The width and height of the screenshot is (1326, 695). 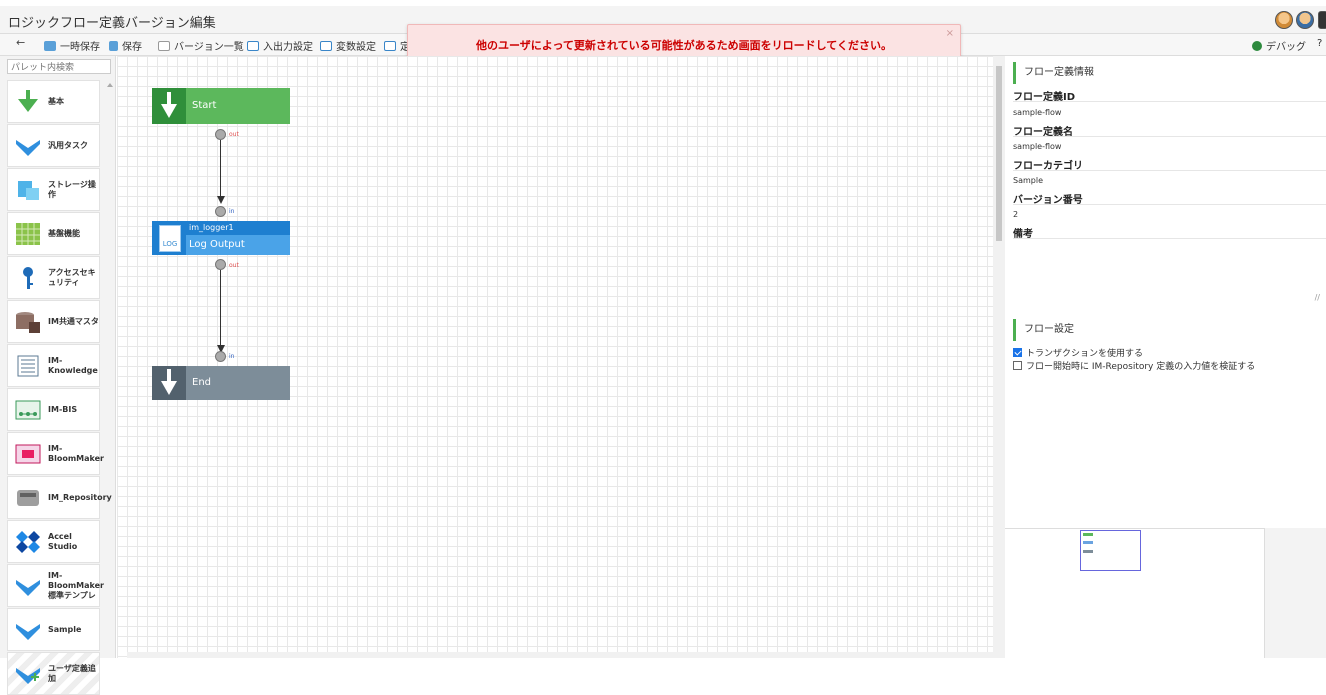 I want to click on end-in-port, so click(x=220, y=356).